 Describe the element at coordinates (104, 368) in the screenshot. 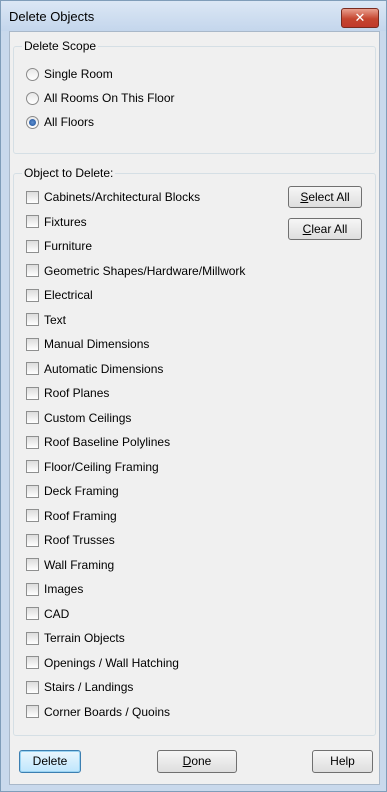

I see `checkbox-label: Automatic Dimensions` at that location.